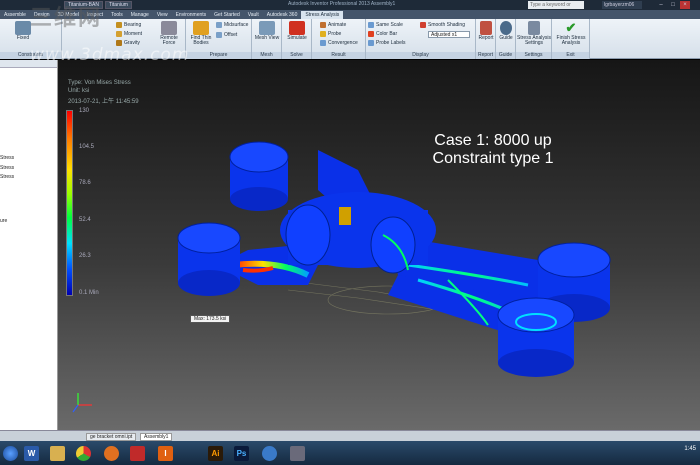  Describe the element at coordinates (339, 43) in the screenshot. I see `convergence-button: Convergence` at that location.